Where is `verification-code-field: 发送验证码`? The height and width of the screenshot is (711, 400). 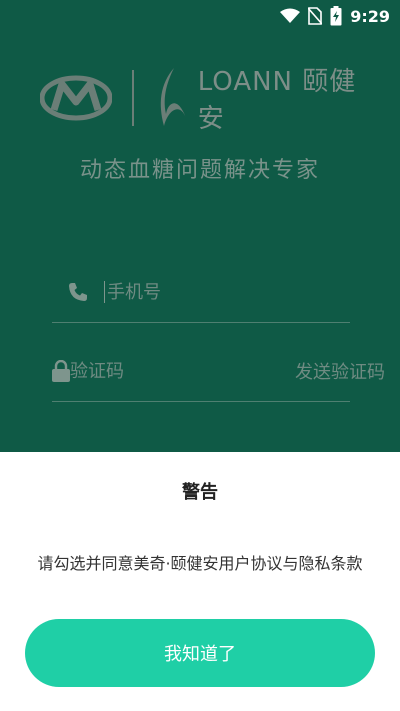
verification-code-field: 发送验证码 is located at coordinates (218, 371).